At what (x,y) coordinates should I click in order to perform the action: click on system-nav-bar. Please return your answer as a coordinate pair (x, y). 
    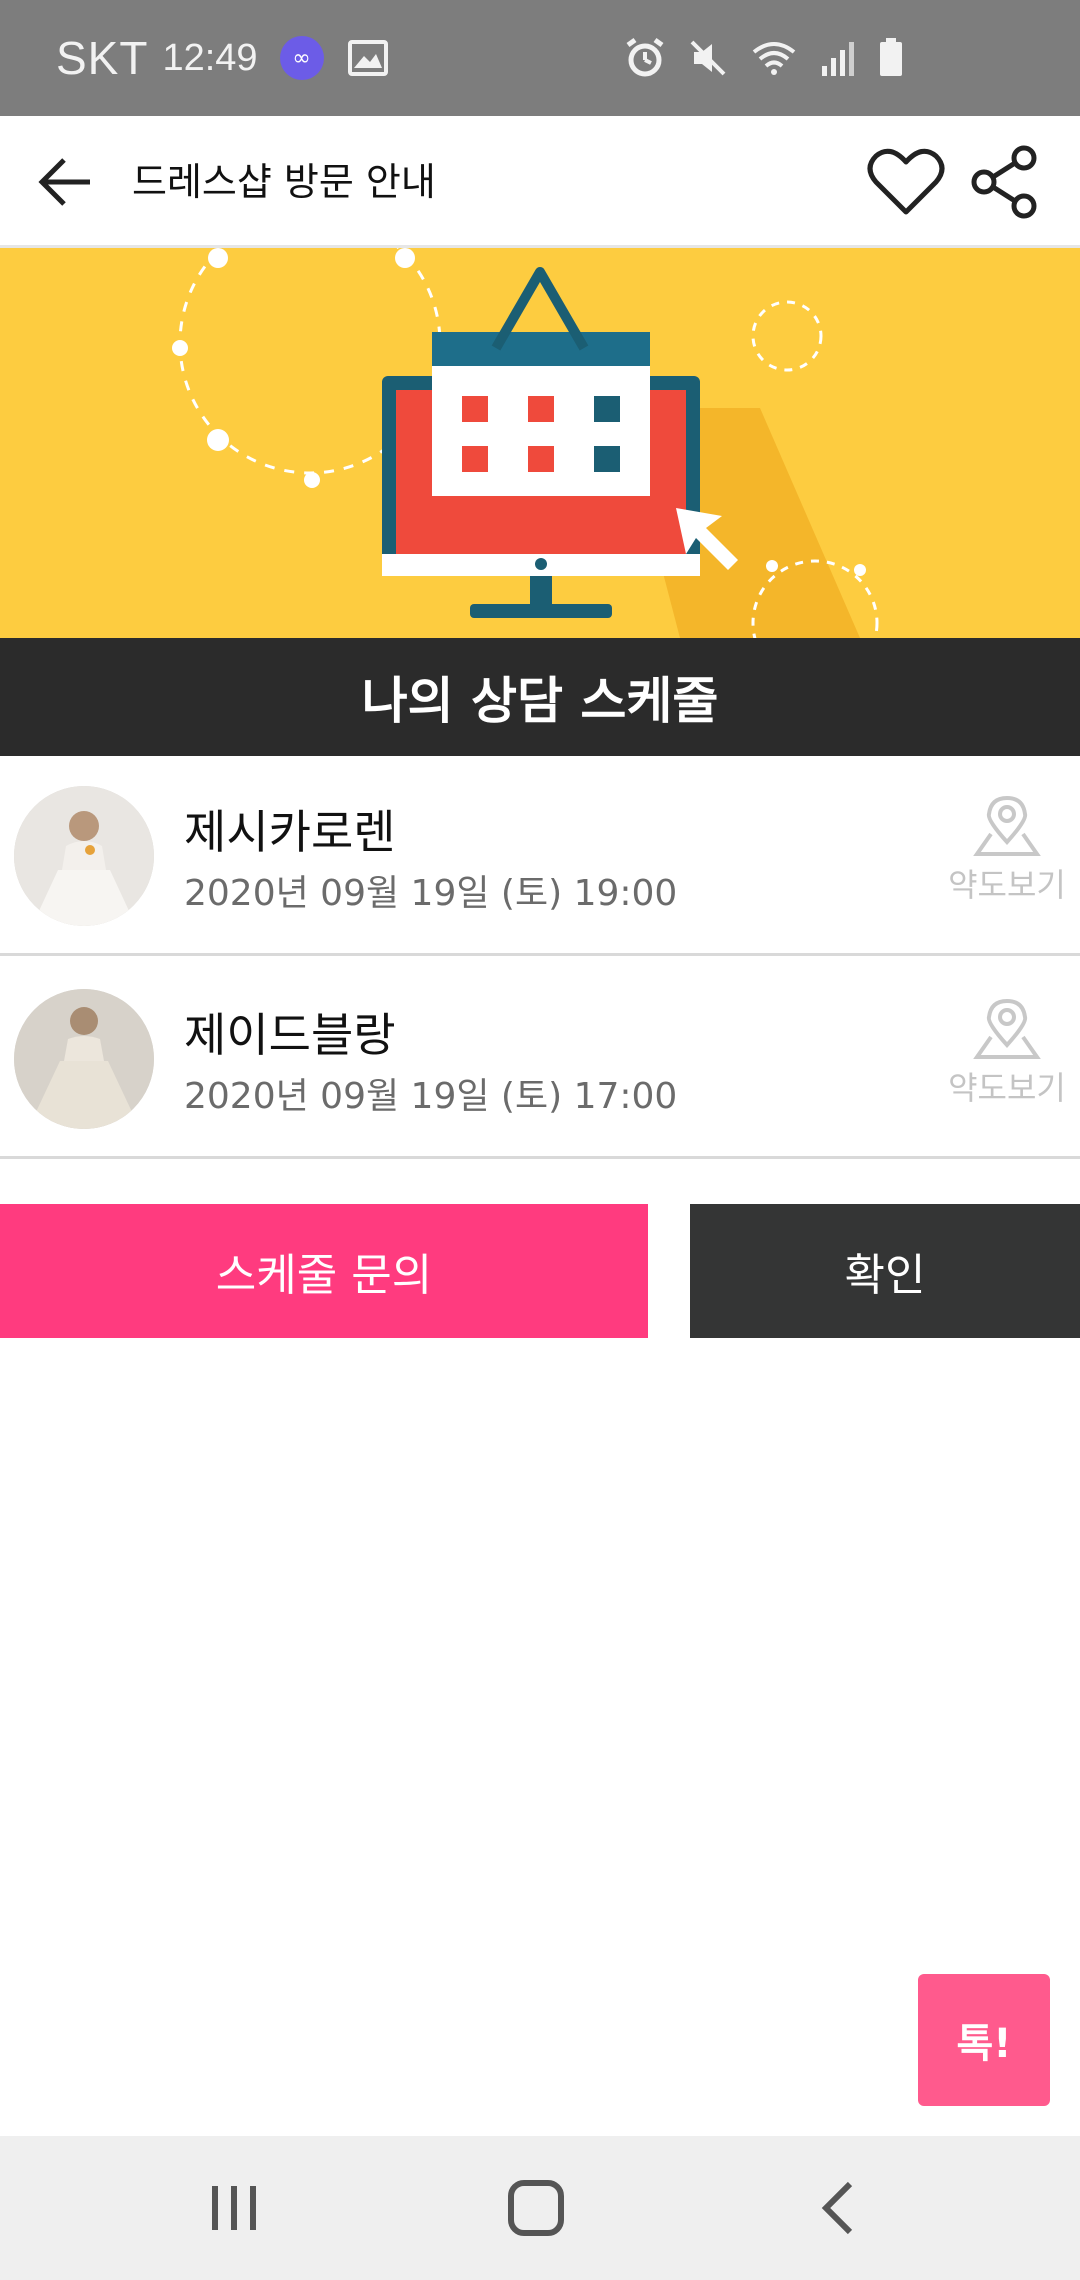
    Looking at the image, I should click on (540, 2208).